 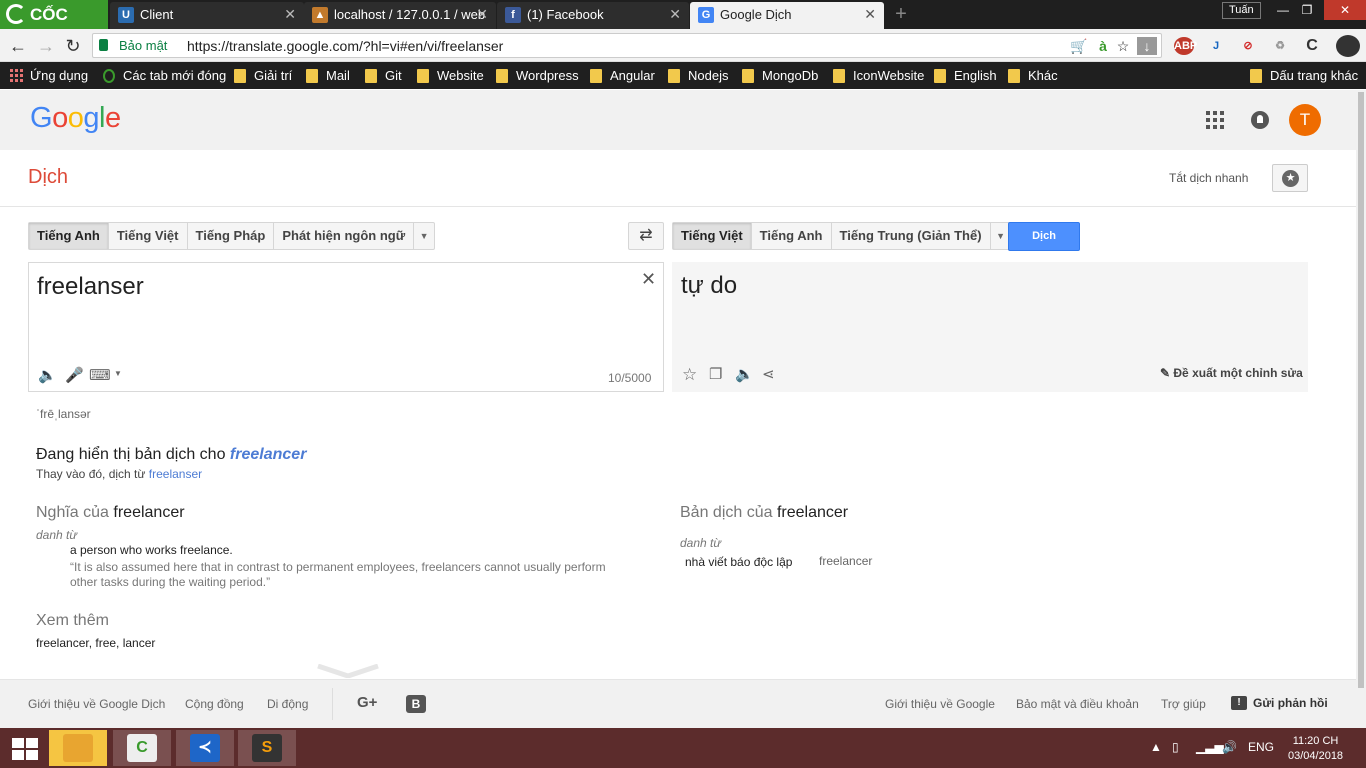 I want to click on reload-icon: ↻, so click(x=73, y=46).